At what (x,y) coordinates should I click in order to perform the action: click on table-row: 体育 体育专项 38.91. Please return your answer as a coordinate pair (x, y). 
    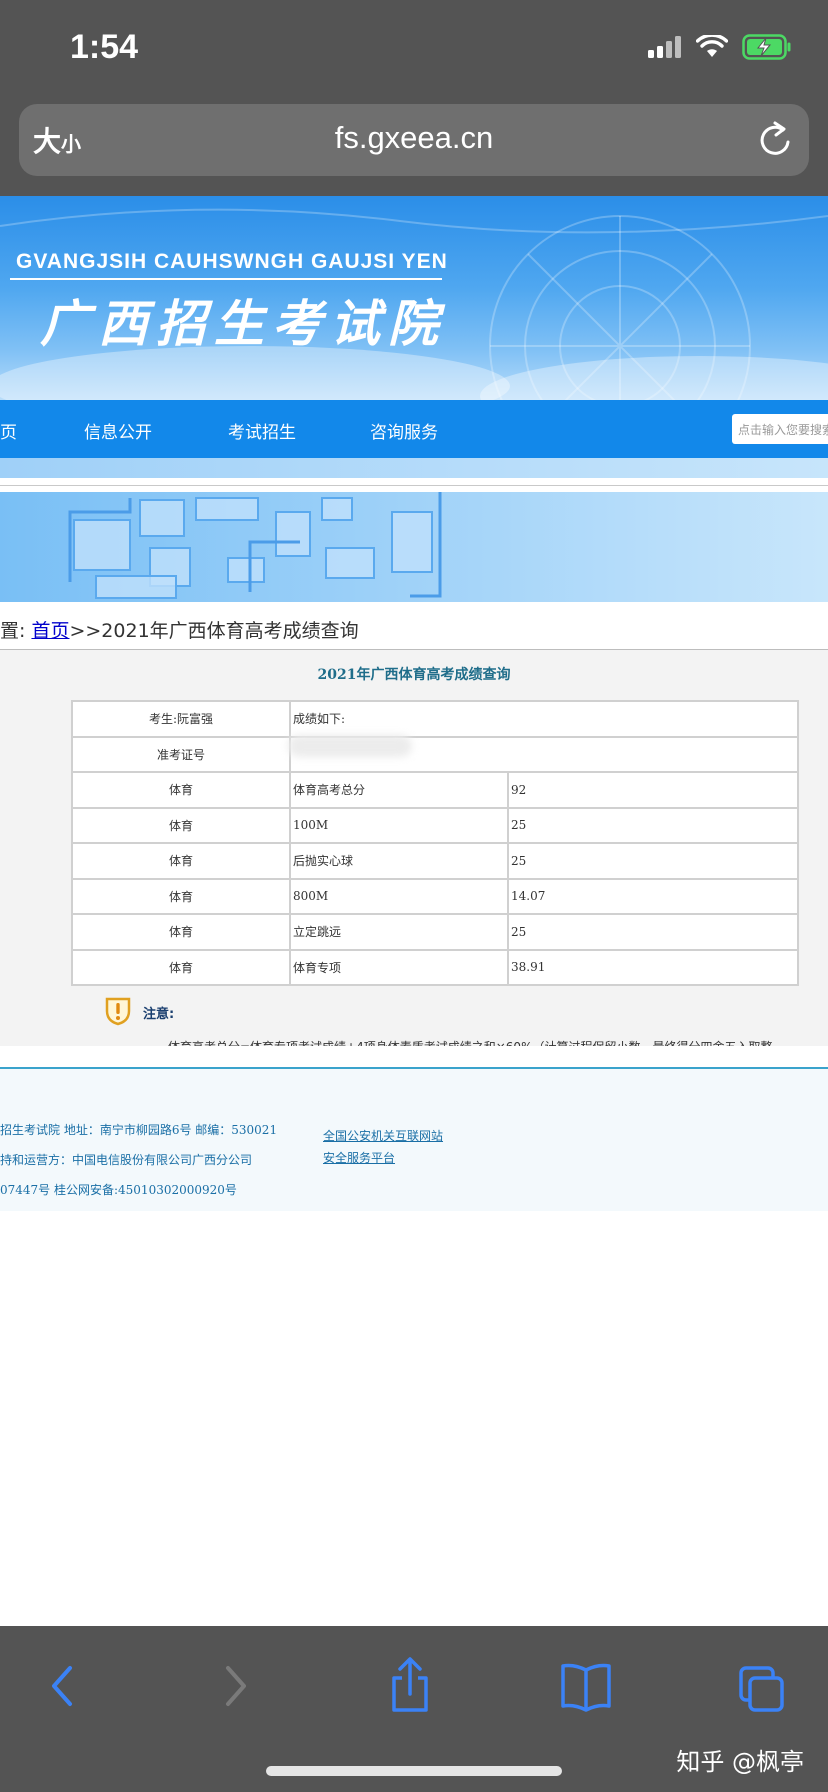
    Looking at the image, I should click on (435, 967).